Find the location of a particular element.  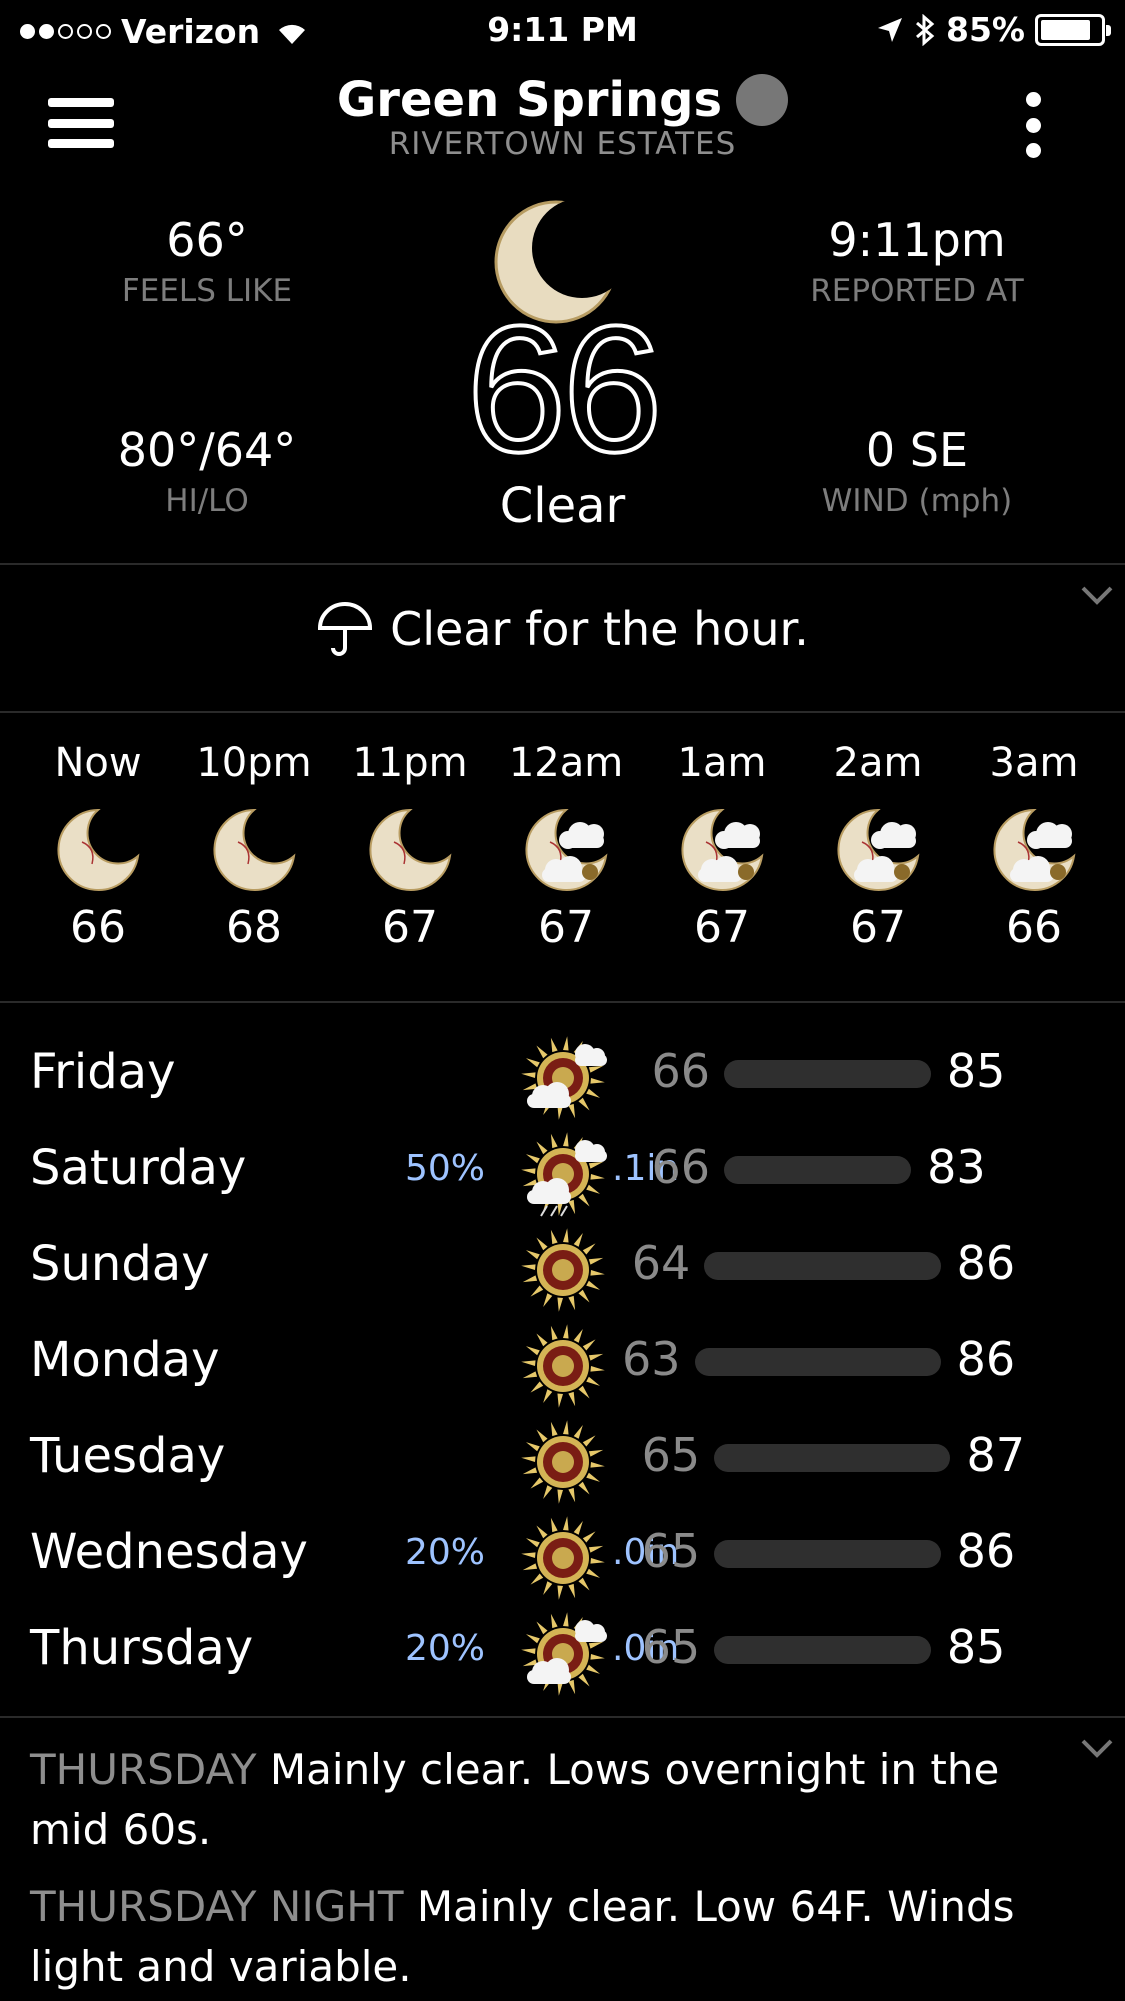

more-options-button is located at coordinates (1033, 125).